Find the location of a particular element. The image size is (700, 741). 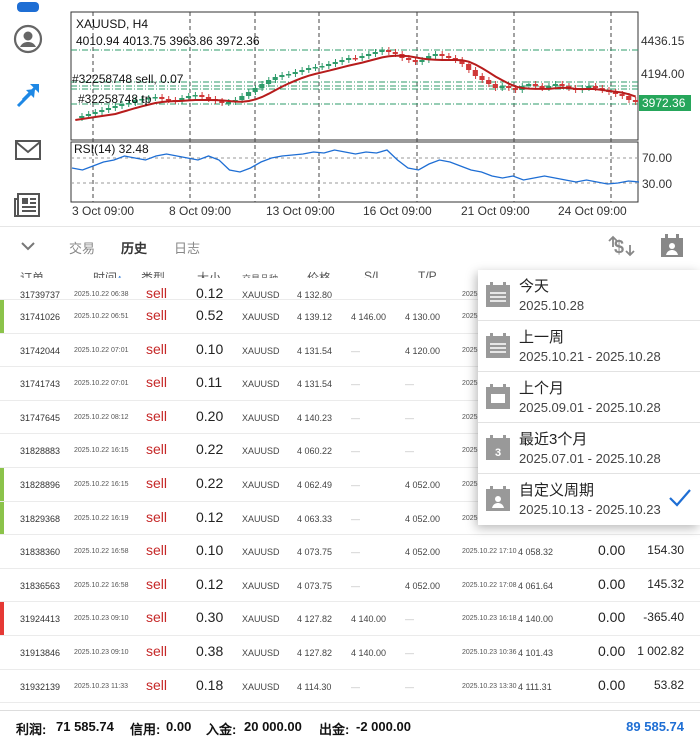

period-label: 上个月 is located at coordinates (542, 388).